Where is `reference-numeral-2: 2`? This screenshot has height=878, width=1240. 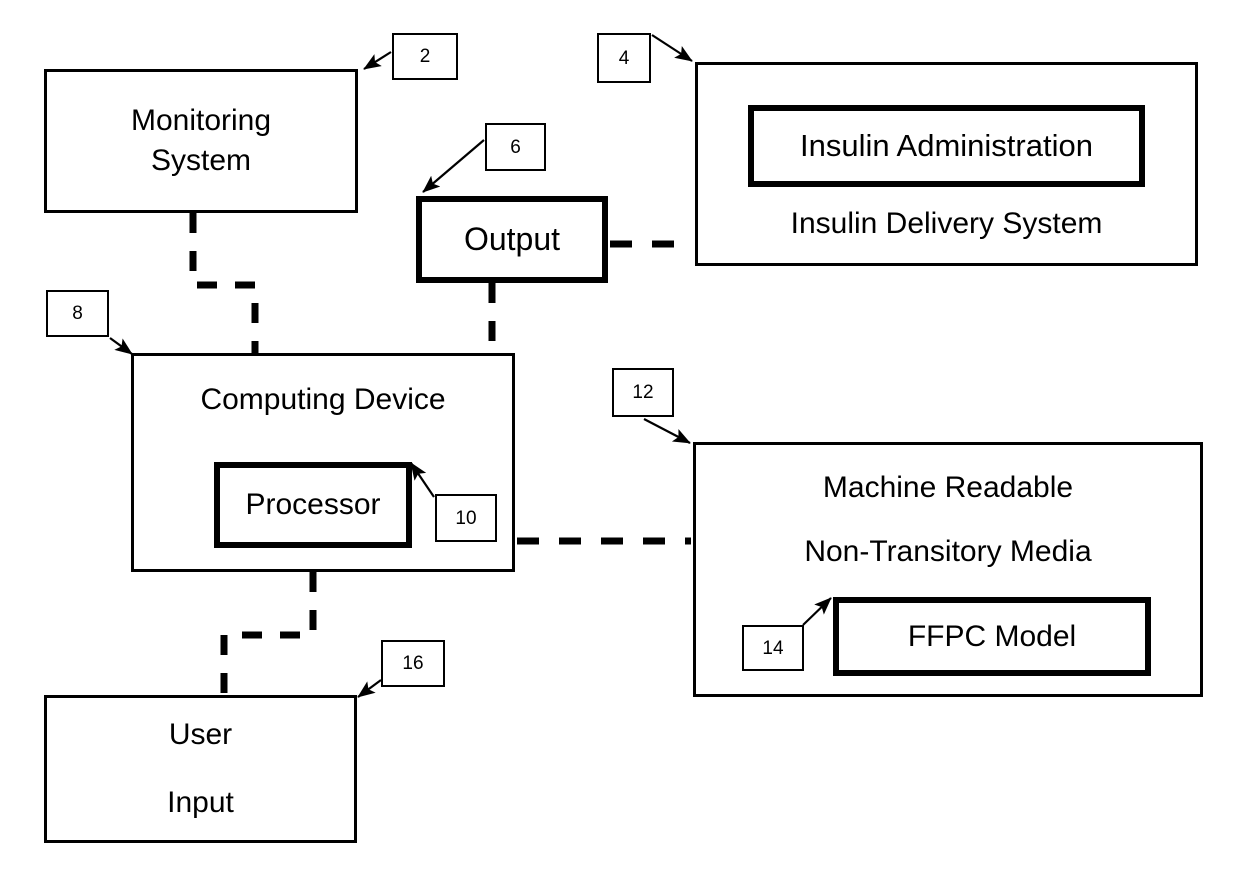
reference-numeral-2: 2 is located at coordinates (425, 56).